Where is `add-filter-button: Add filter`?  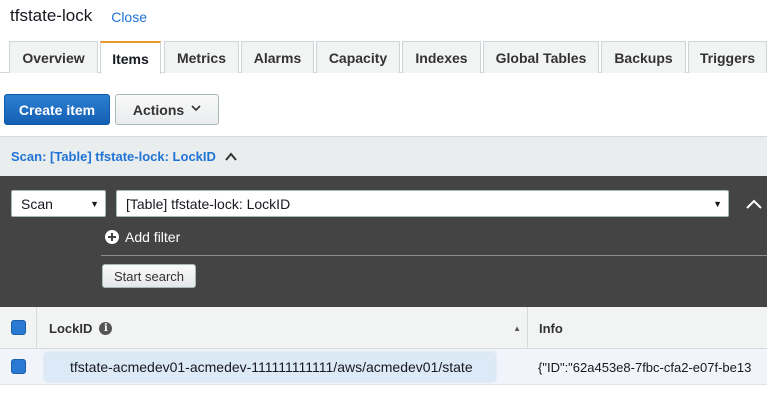
add-filter-button: Add filter is located at coordinates (142, 237).